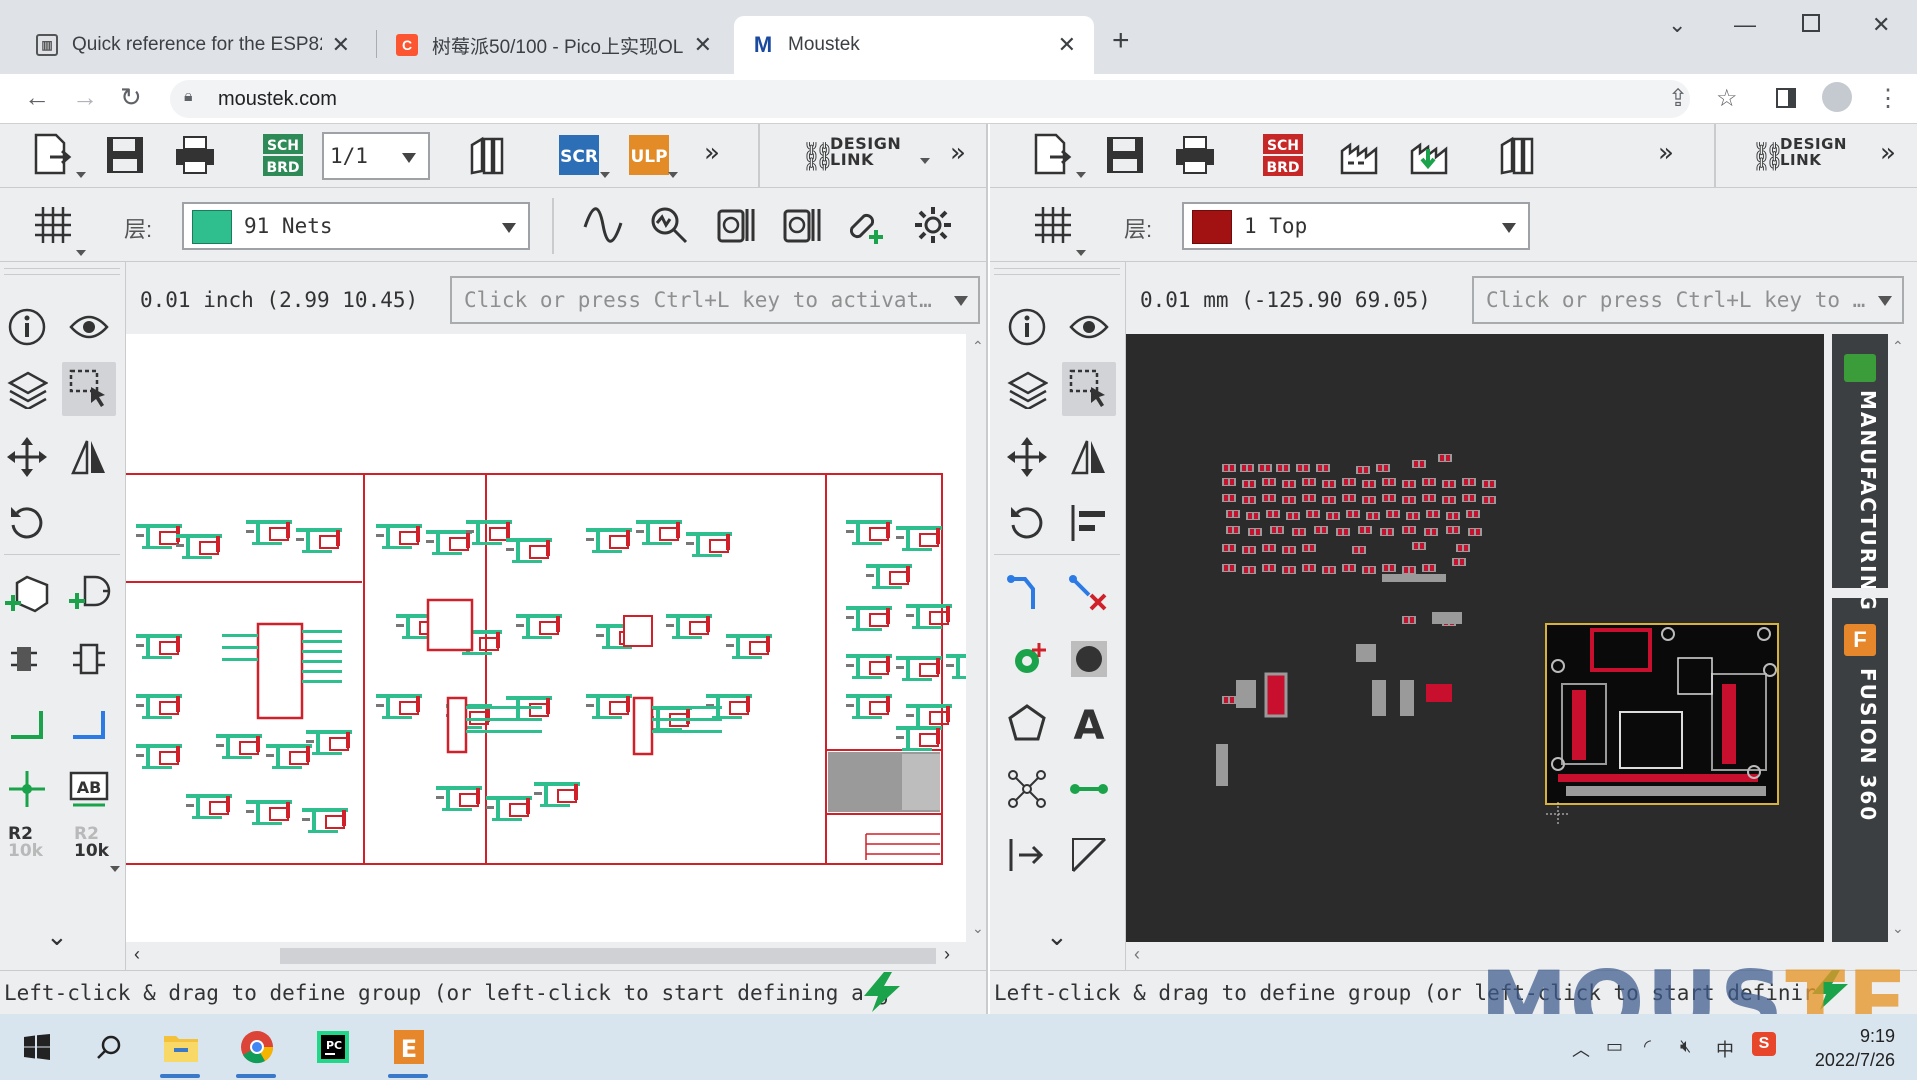 The width and height of the screenshot is (1917, 1080). Describe the element at coordinates (914, 45) in the screenshot. I see `browser-tab-moustek: M Moustek ✕` at that location.